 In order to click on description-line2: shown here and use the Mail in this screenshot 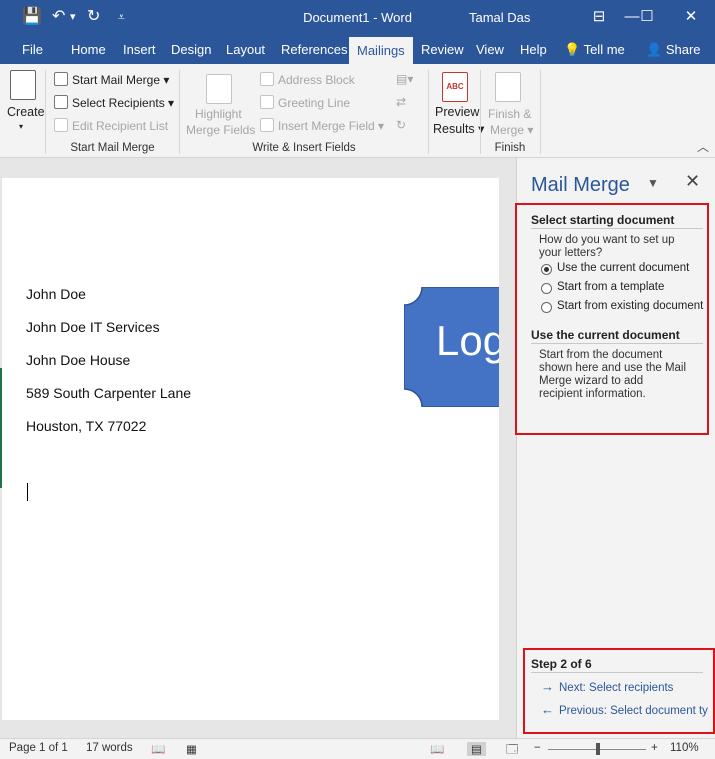, I will do `click(613, 368)`.